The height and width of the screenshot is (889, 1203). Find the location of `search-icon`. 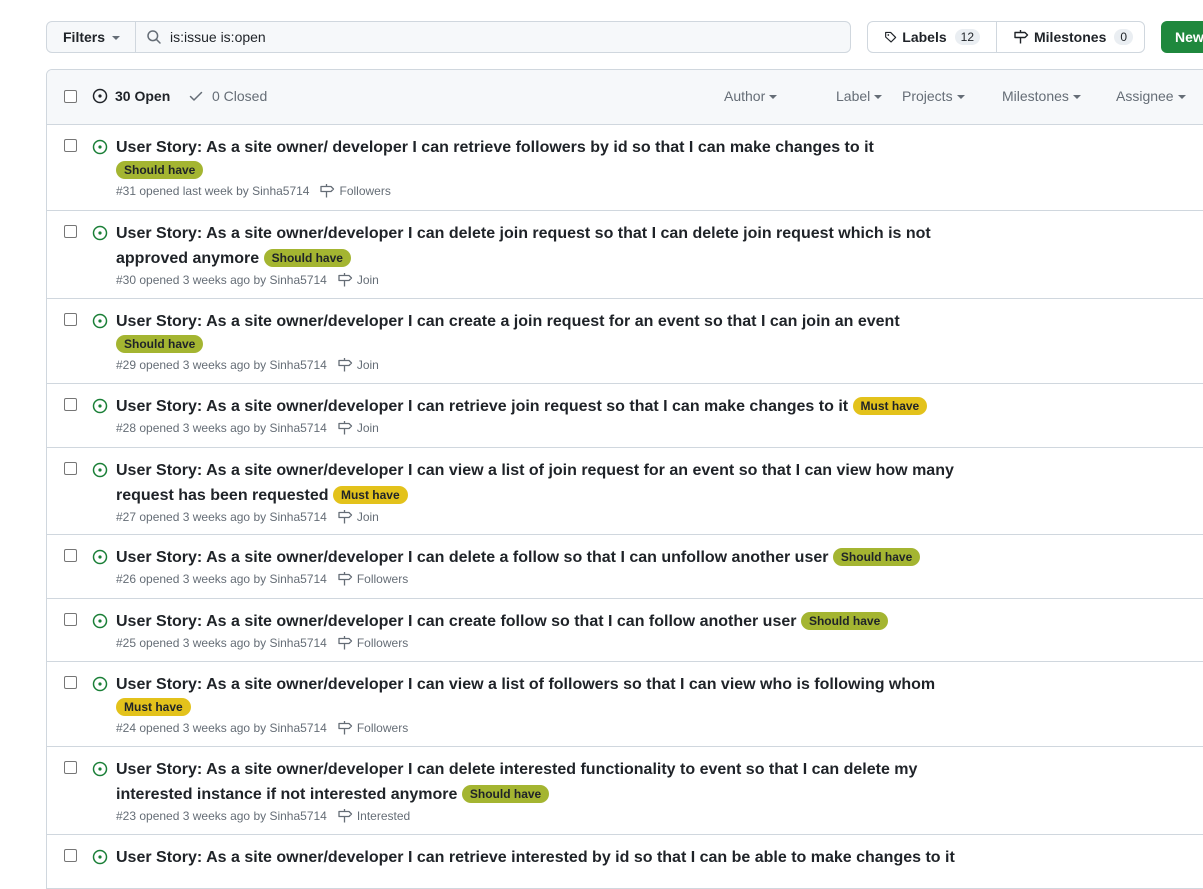

search-icon is located at coordinates (154, 37).